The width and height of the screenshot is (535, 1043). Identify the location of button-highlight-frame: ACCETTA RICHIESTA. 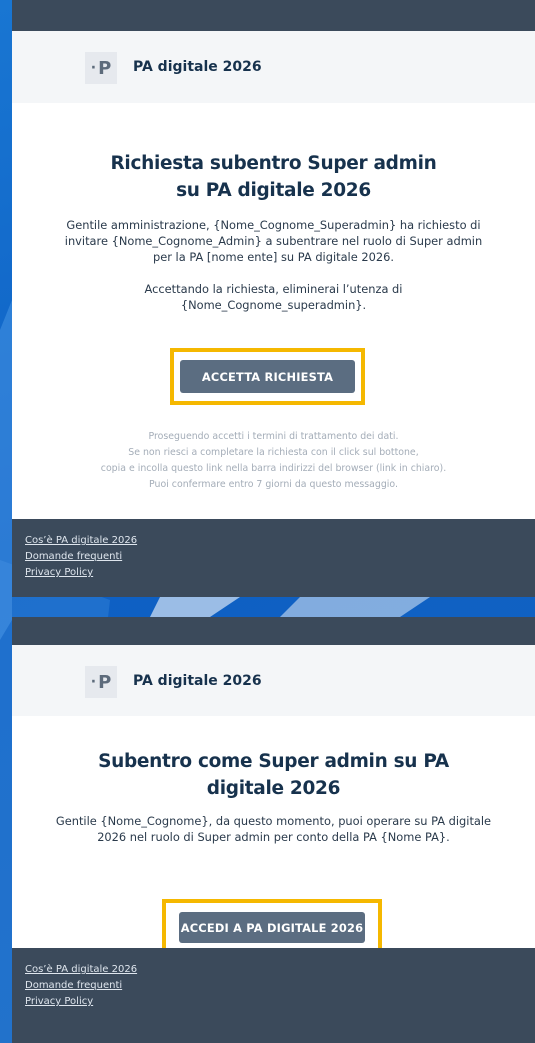
(267, 376).